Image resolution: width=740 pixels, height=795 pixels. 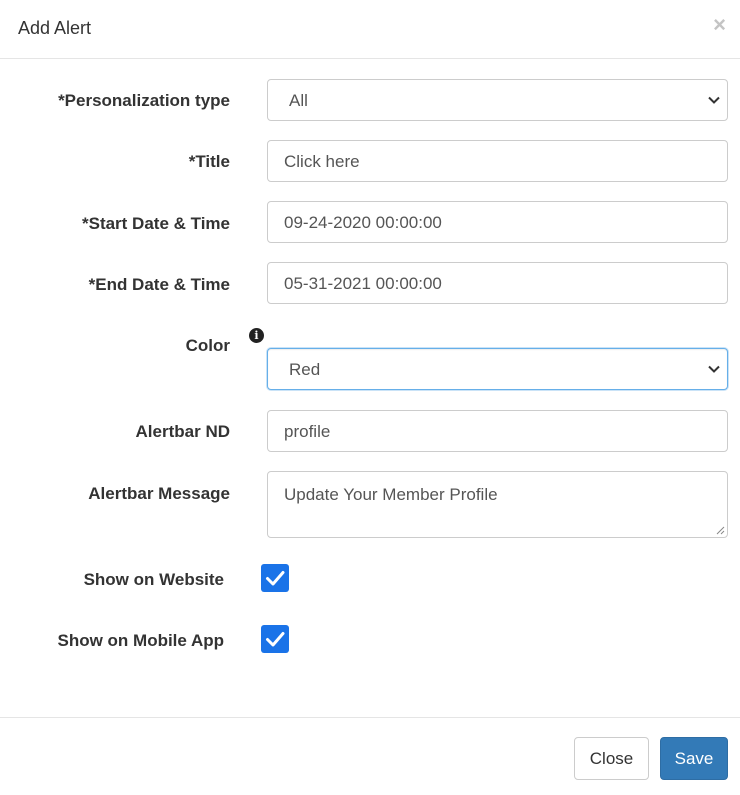 I want to click on alertbar-nd-label: Alertbar ND, so click(x=182, y=431).